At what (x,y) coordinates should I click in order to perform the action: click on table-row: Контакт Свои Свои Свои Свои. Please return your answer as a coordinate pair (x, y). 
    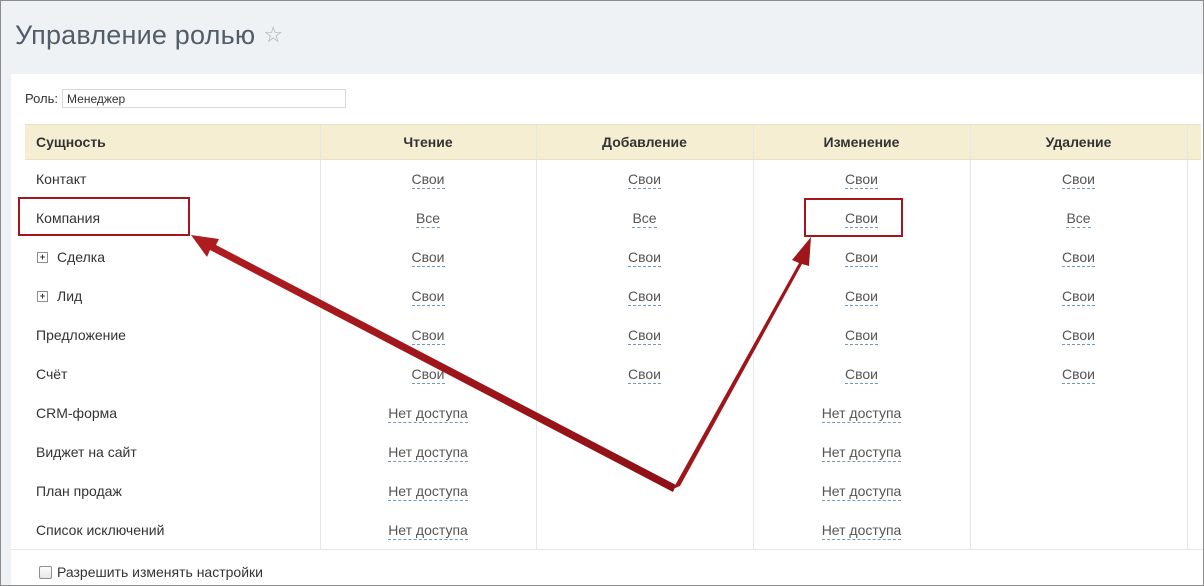
    Looking at the image, I should click on (613, 179).